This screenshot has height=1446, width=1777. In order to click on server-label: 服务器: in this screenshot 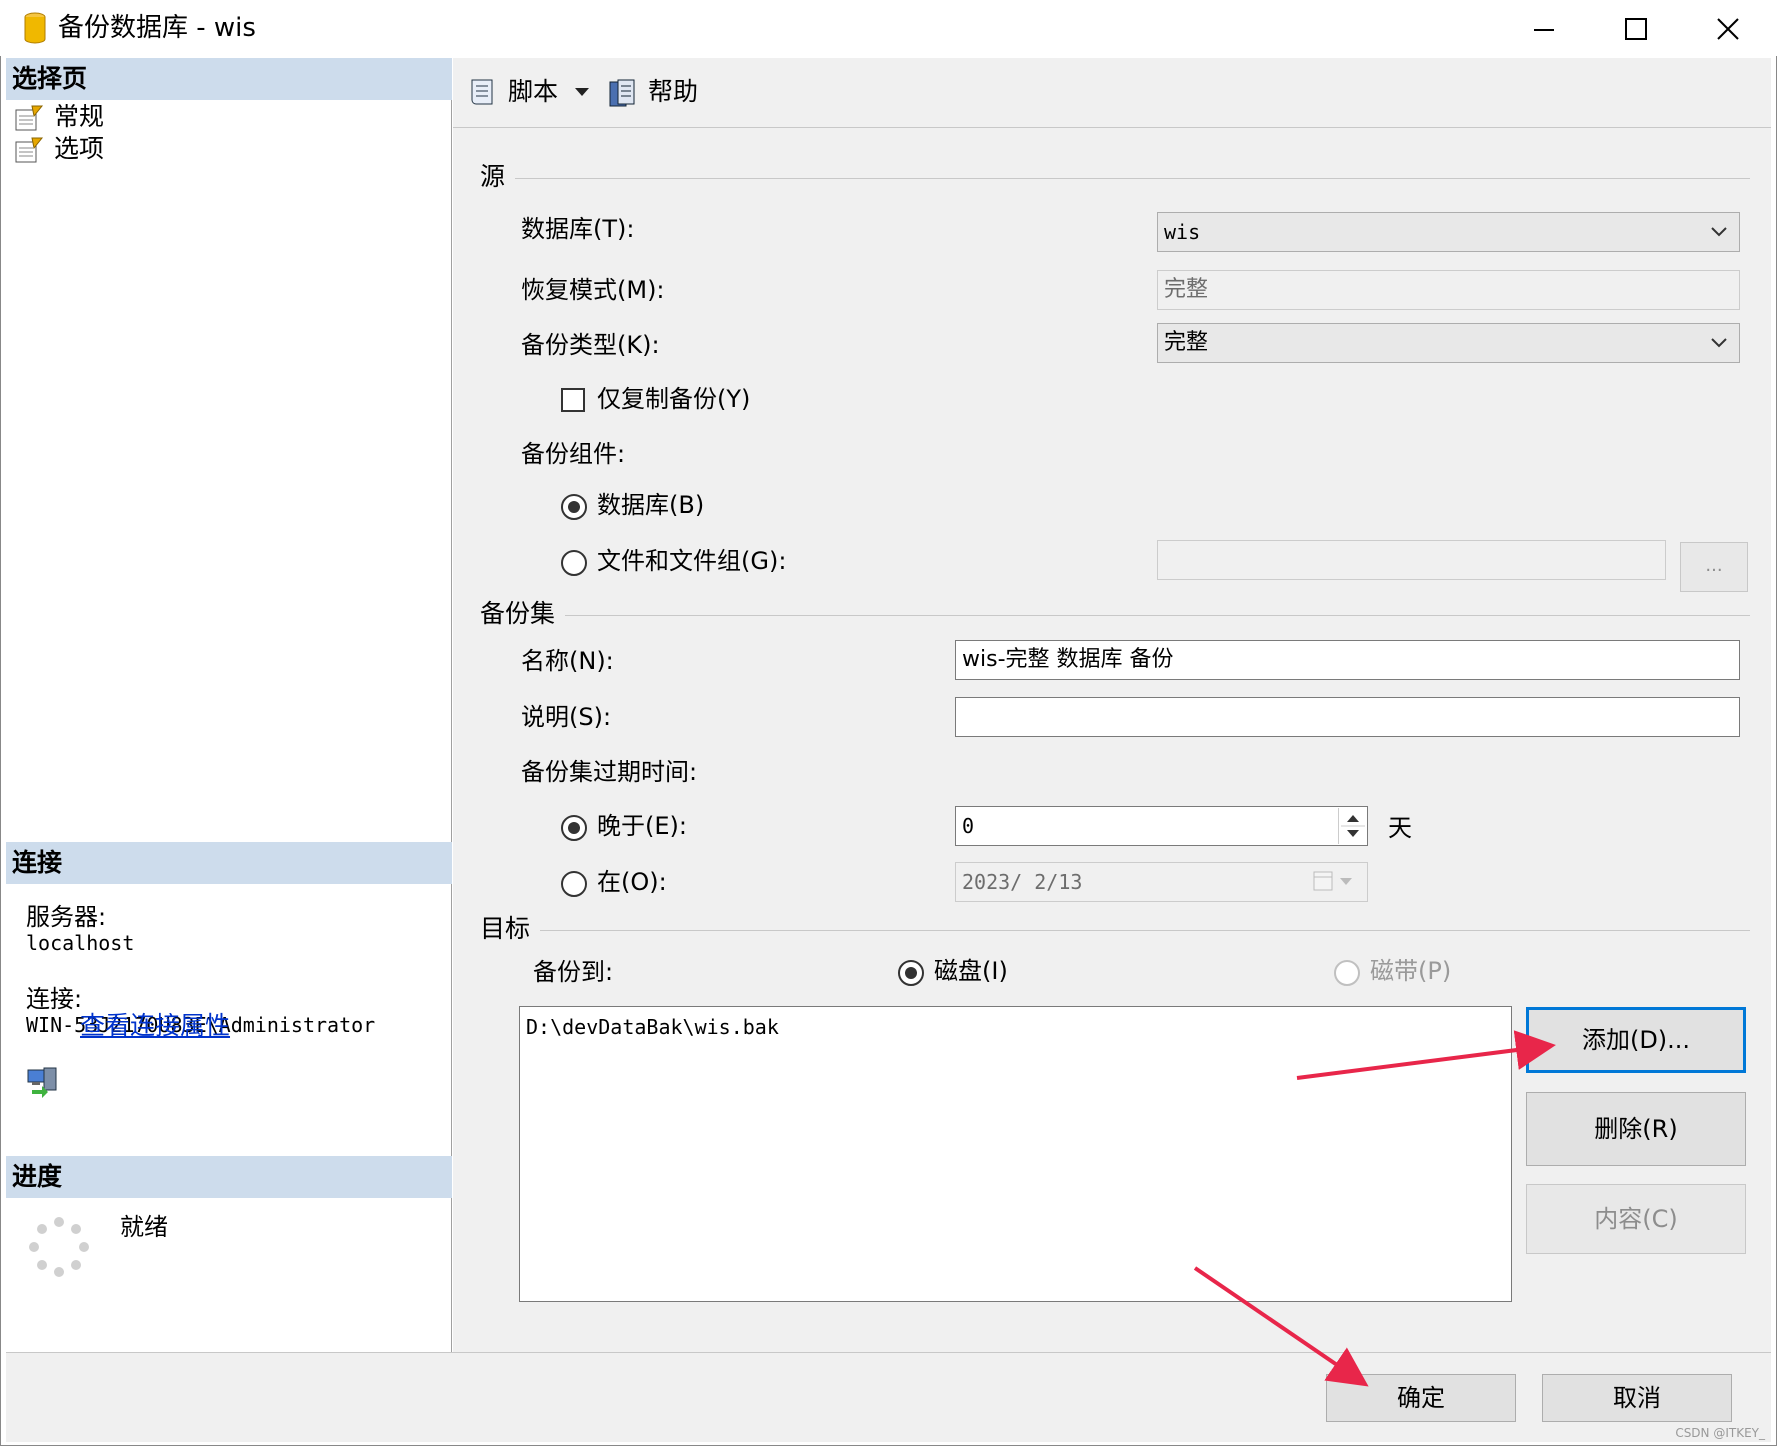, I will do `click(66, 917)`.